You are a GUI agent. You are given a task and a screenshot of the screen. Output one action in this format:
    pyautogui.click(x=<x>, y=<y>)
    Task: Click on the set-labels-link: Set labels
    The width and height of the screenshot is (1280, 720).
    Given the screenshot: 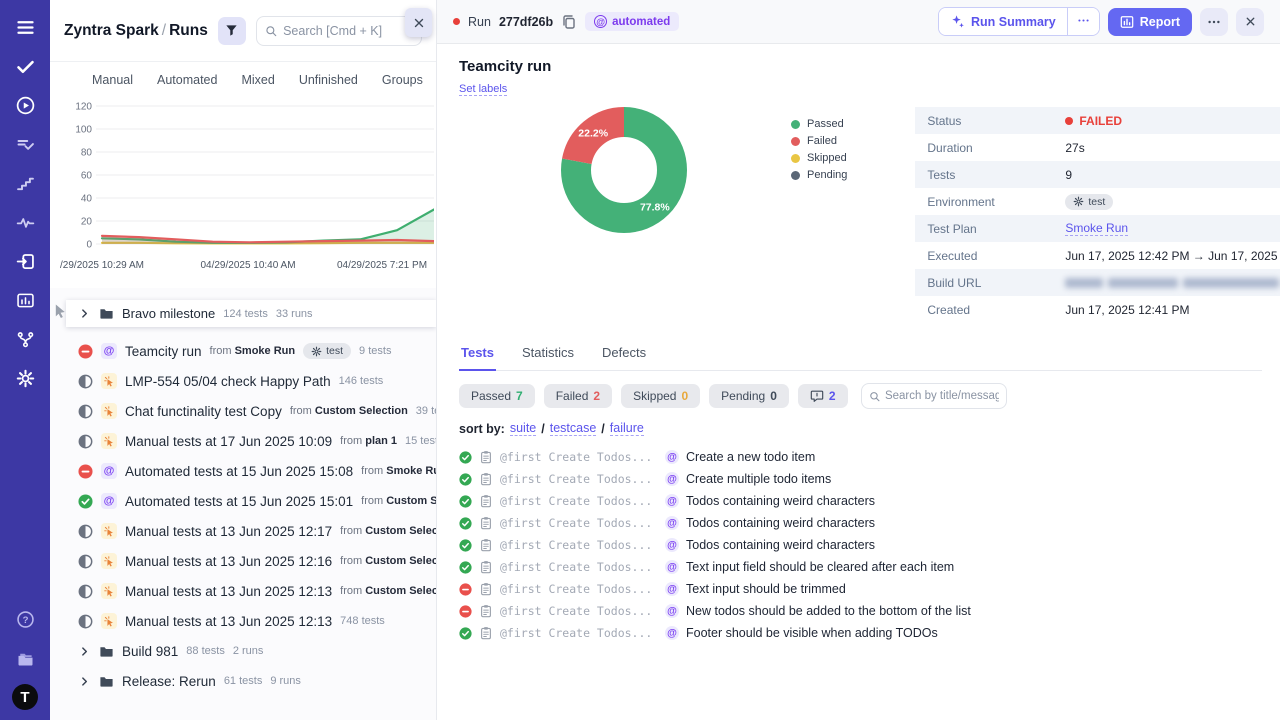 What is the action you would take?
    pyautogui.click(x=483, y=89)
    